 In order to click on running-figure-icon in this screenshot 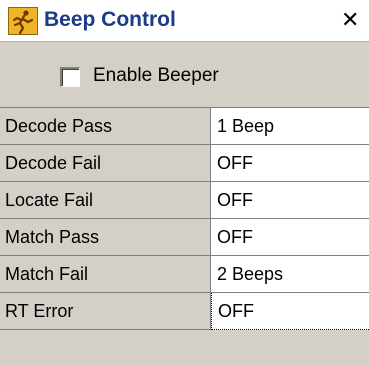, I will do `click(23, 21)`.